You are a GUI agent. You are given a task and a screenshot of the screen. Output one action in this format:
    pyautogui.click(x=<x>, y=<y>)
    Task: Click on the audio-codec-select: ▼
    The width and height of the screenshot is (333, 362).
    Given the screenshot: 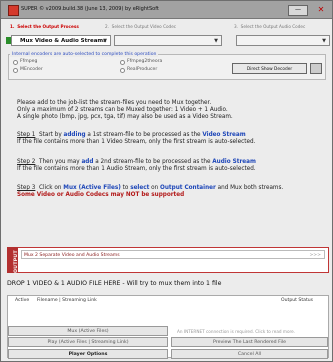 What is the action you would take?
    pyautogui.click(x=283, y=40)
    